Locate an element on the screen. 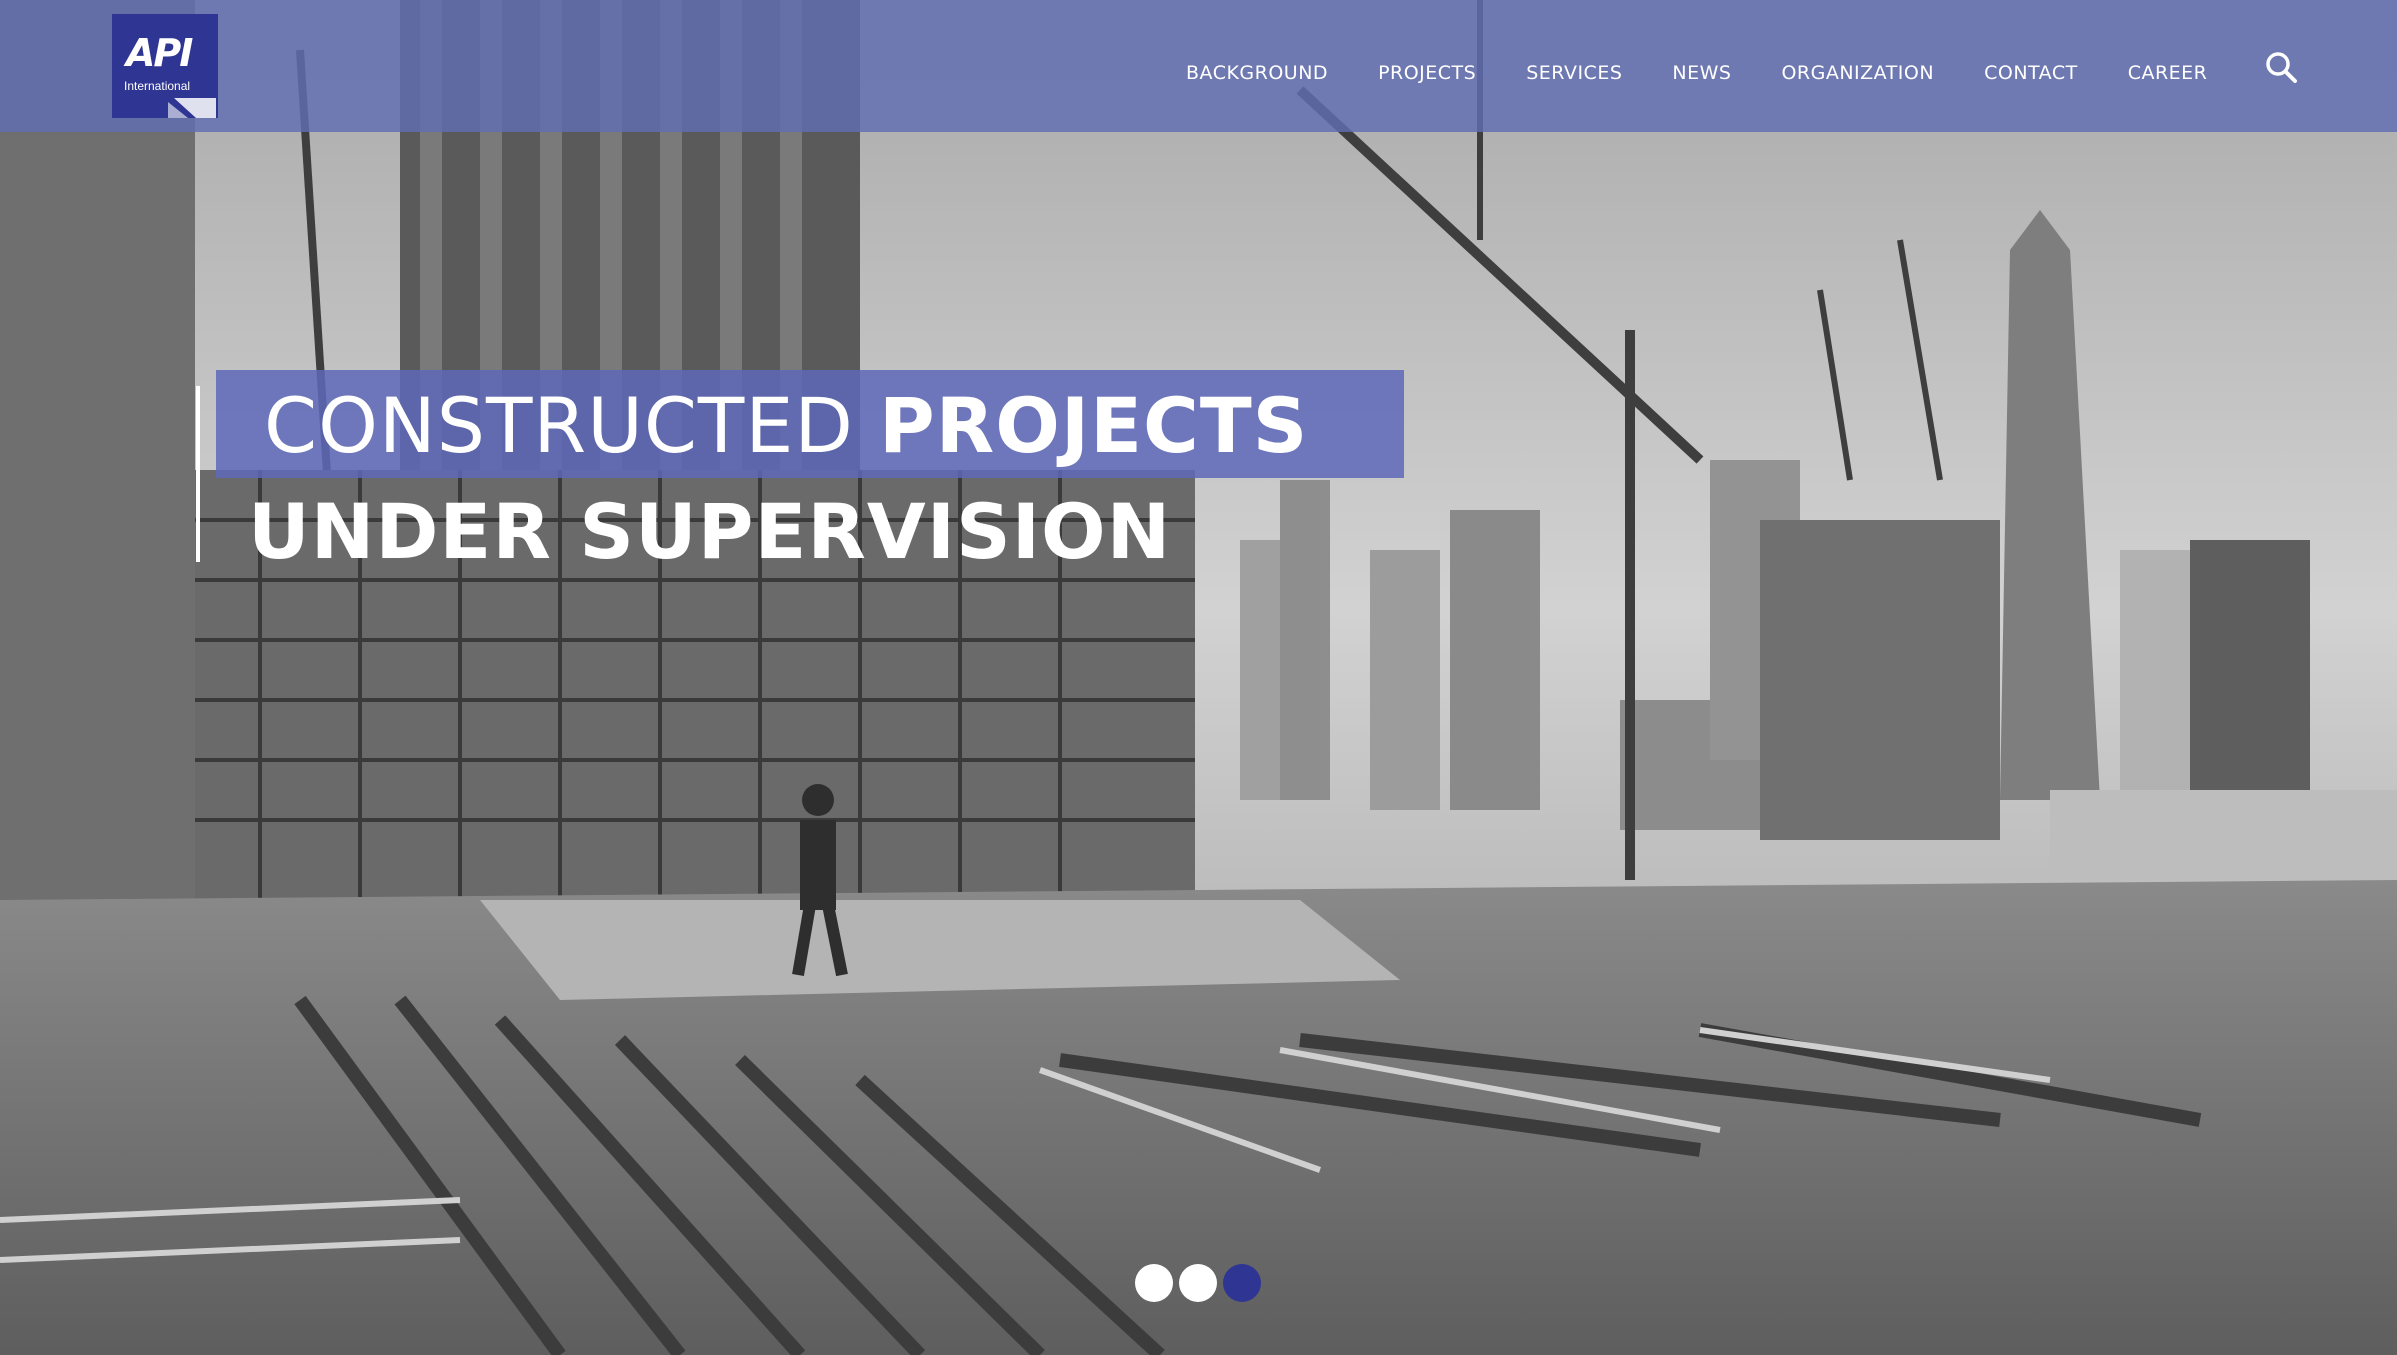 The image size is (2397, 1355). hero-headline-line1: CONSTRUCTED PROJECTS is located at coordinates (786, 426).